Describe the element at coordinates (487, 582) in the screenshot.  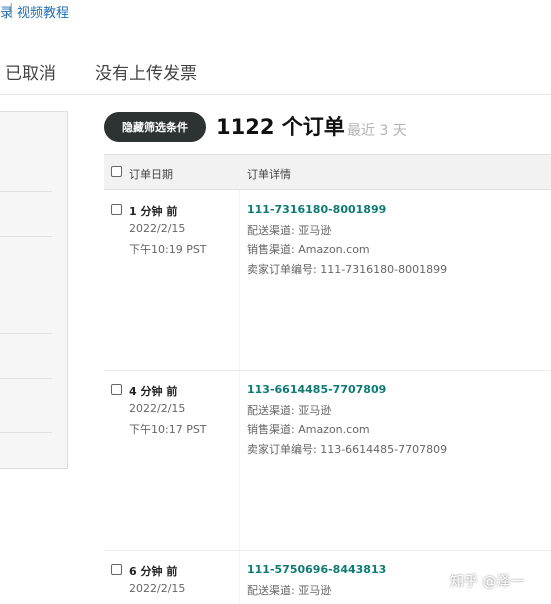
I see `zhihu-watermark: 知乎 @泽一` at that location.